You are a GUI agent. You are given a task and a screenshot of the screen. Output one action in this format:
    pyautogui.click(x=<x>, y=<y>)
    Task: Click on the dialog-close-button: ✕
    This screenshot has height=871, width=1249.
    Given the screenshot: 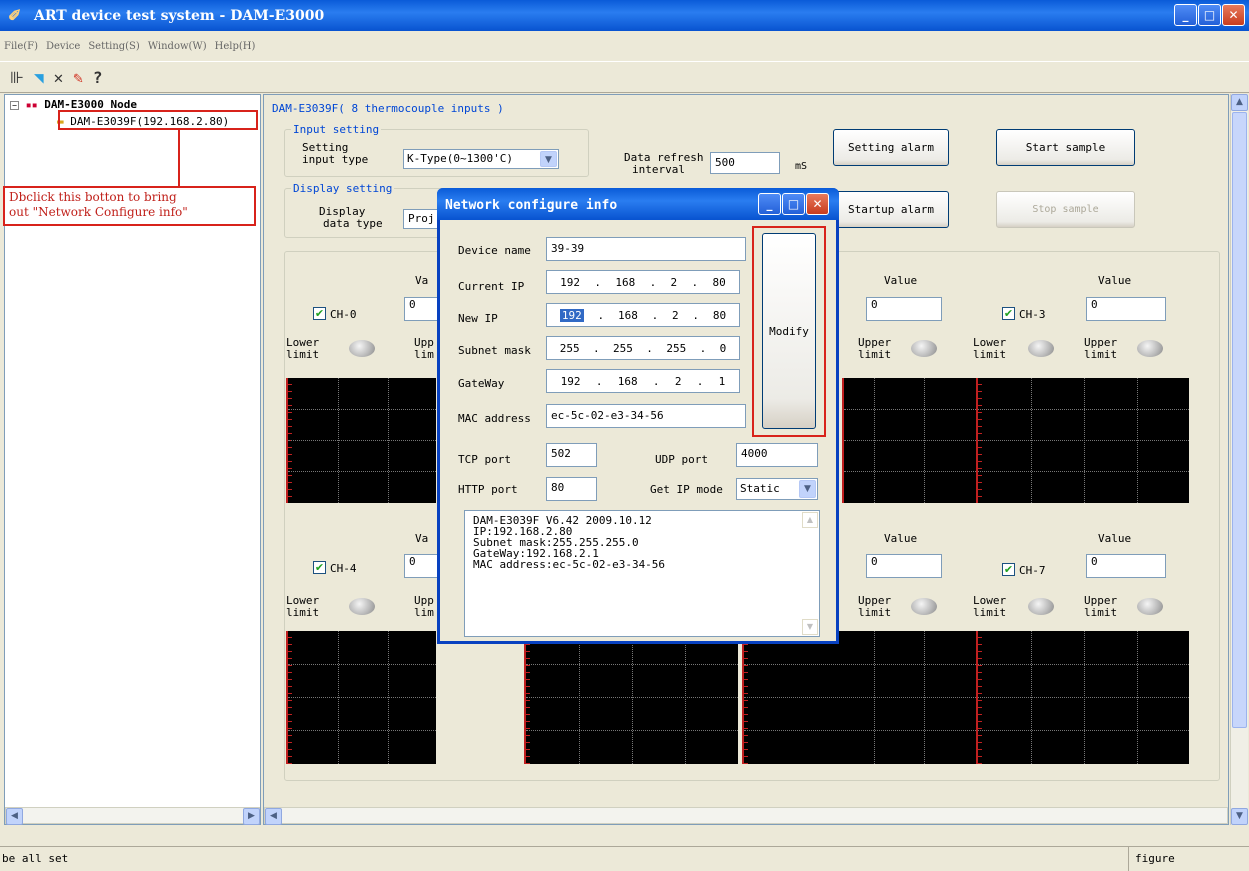 What is the action you would take?
    pyautogui.click(x=817, y=204)
    